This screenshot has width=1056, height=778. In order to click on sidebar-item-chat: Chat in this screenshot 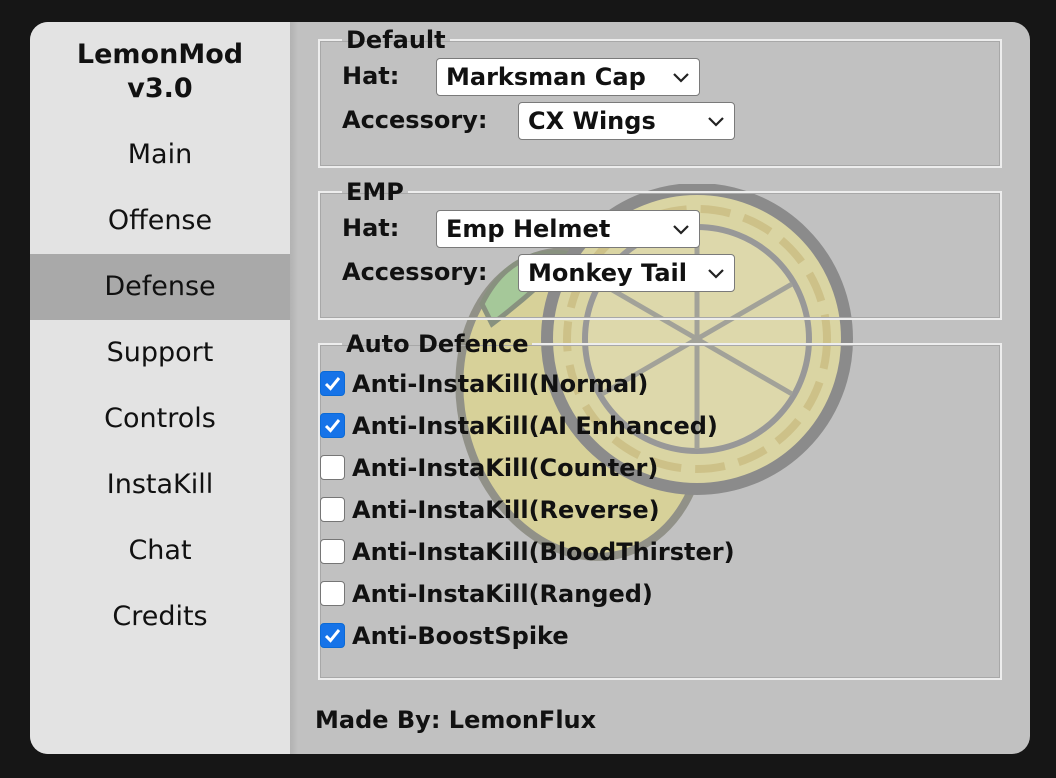, I will do `click(160, 551)`.